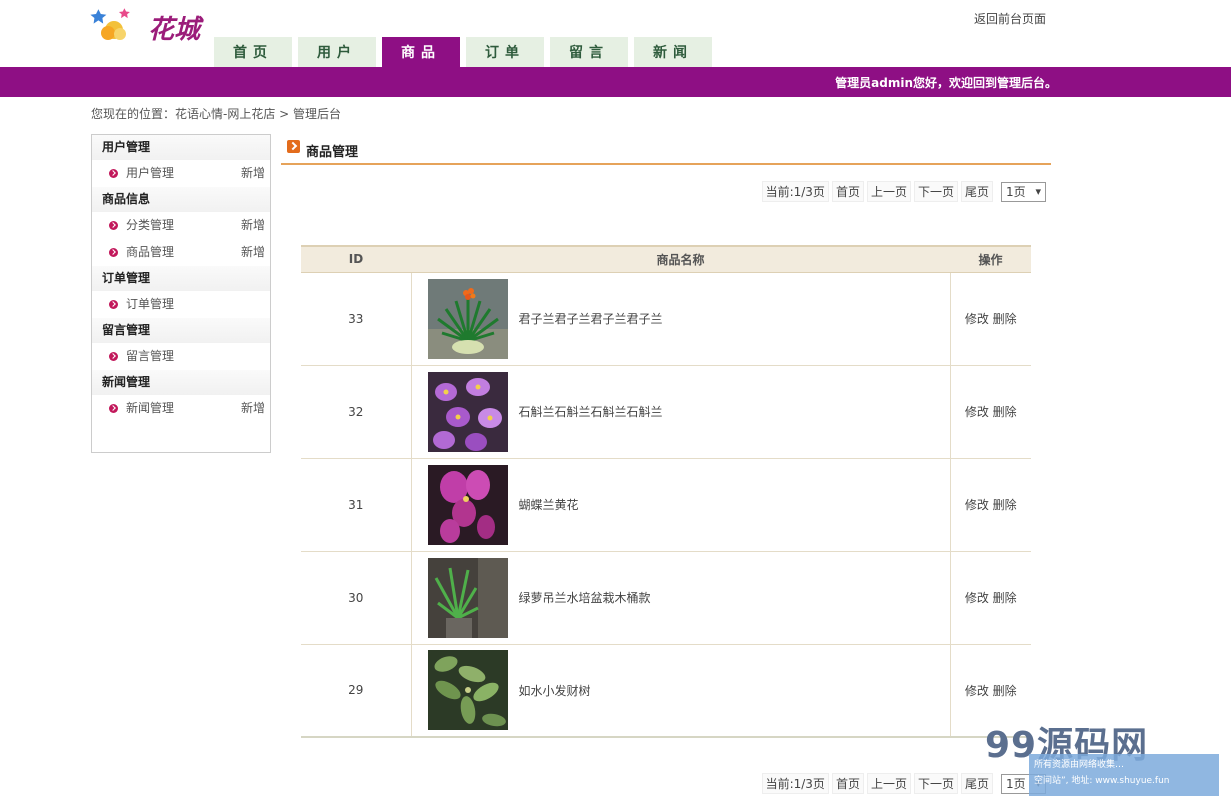 The image size is (1231, 800). I want to click on sidebar-add-user-link: 新增, so click(253, 173).